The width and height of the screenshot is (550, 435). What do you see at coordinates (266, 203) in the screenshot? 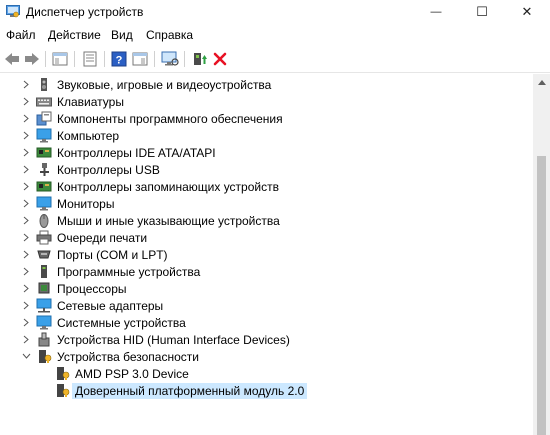
I see `tree-item-monitors: Мониторы` at bounding box center [266, 203].